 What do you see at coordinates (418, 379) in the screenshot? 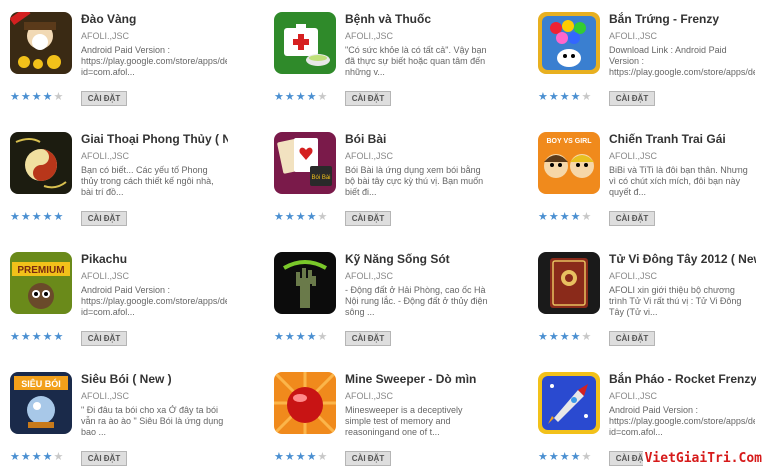
I see `app-title: Mine Sweeper - Dò mìn` at bounding box center [418, 379].